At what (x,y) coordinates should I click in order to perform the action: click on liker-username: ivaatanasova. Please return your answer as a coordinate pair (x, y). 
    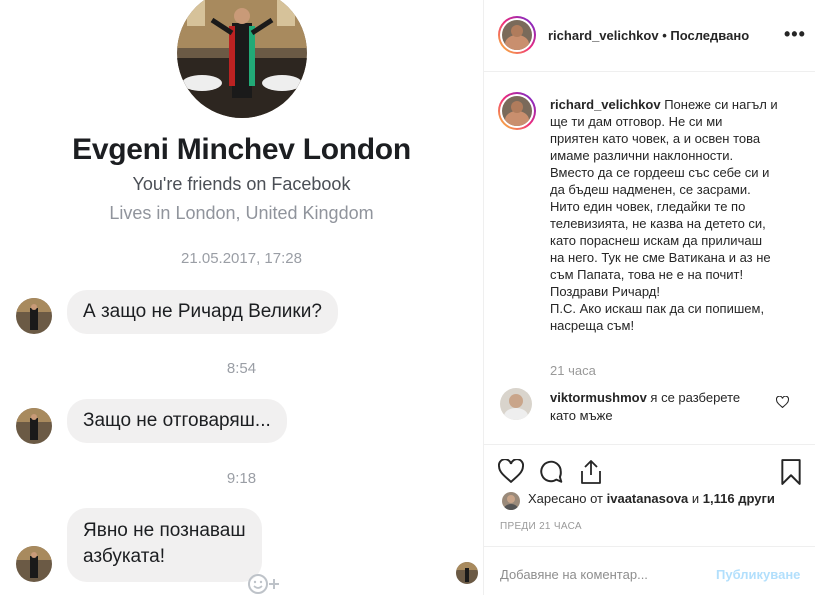
    Looking at the image, I should click on (648, 498).